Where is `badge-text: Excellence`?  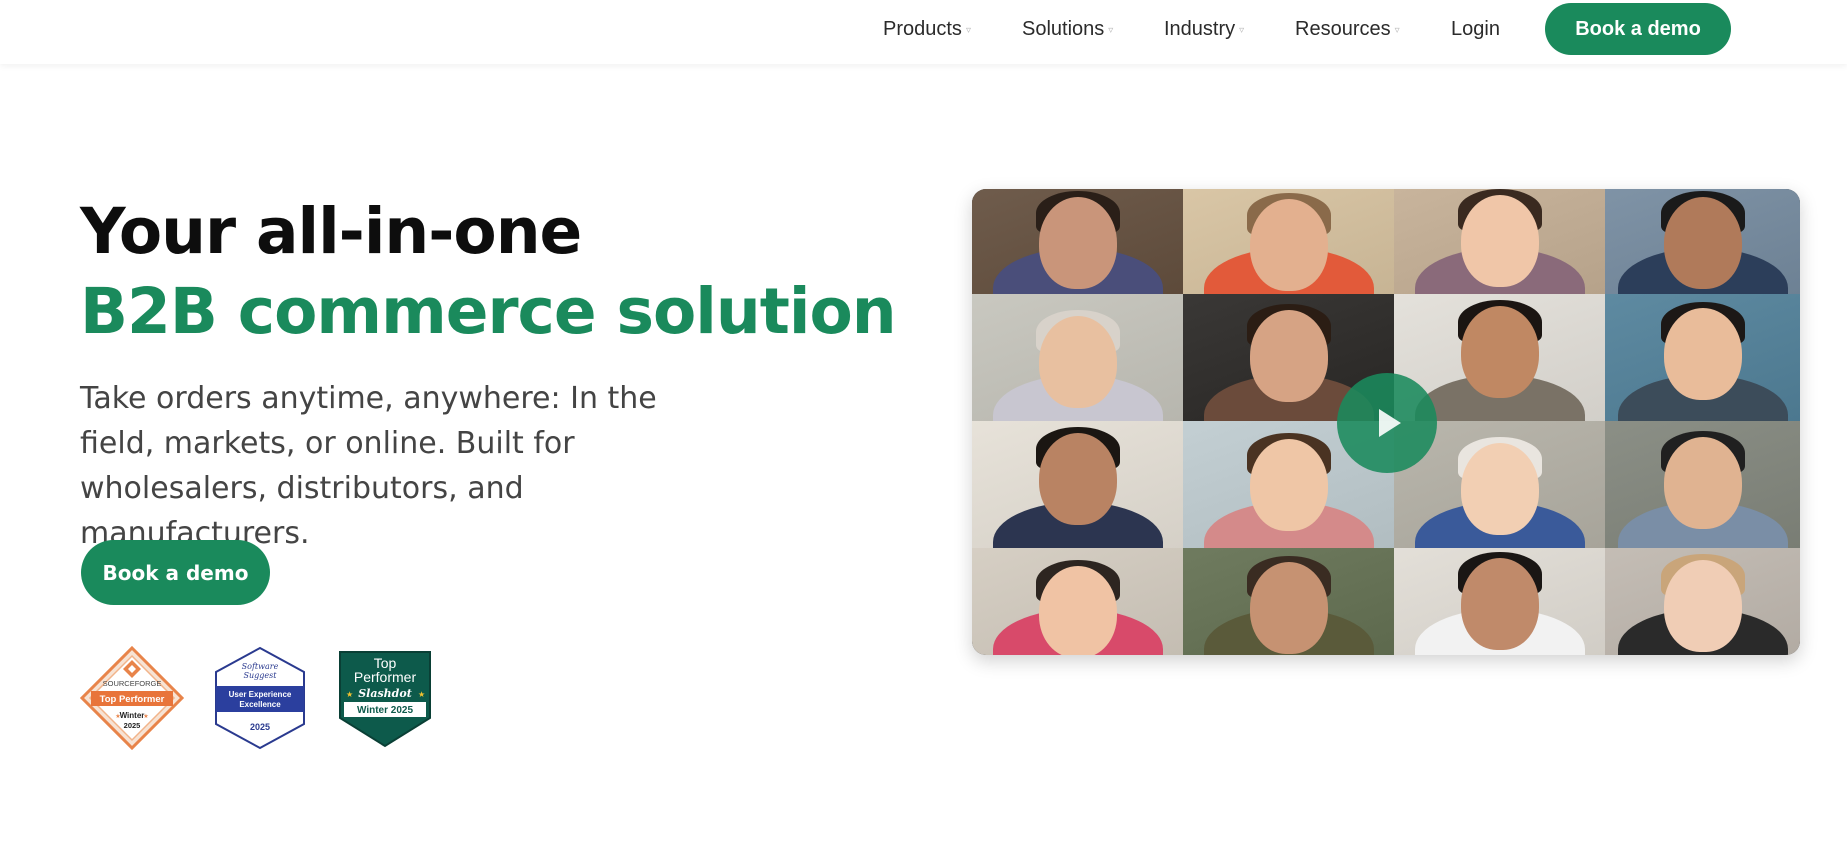 badge-text: Excellence is located at coordinates (260, 704).